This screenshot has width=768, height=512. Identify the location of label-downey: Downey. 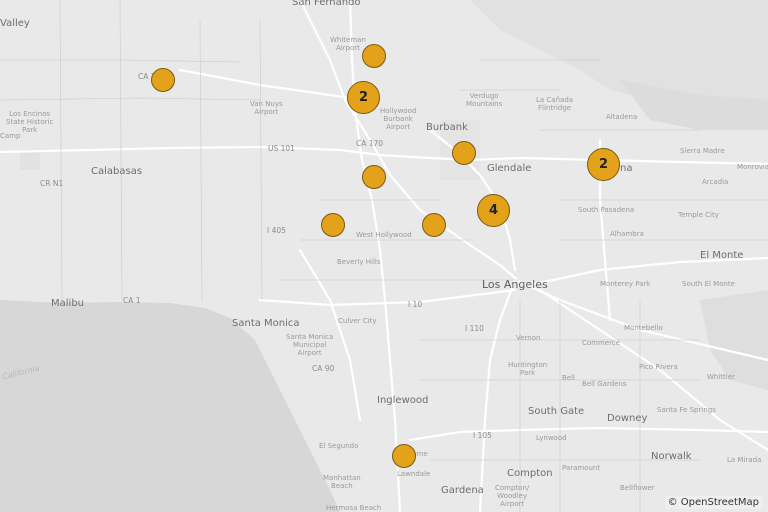
(627, 418).